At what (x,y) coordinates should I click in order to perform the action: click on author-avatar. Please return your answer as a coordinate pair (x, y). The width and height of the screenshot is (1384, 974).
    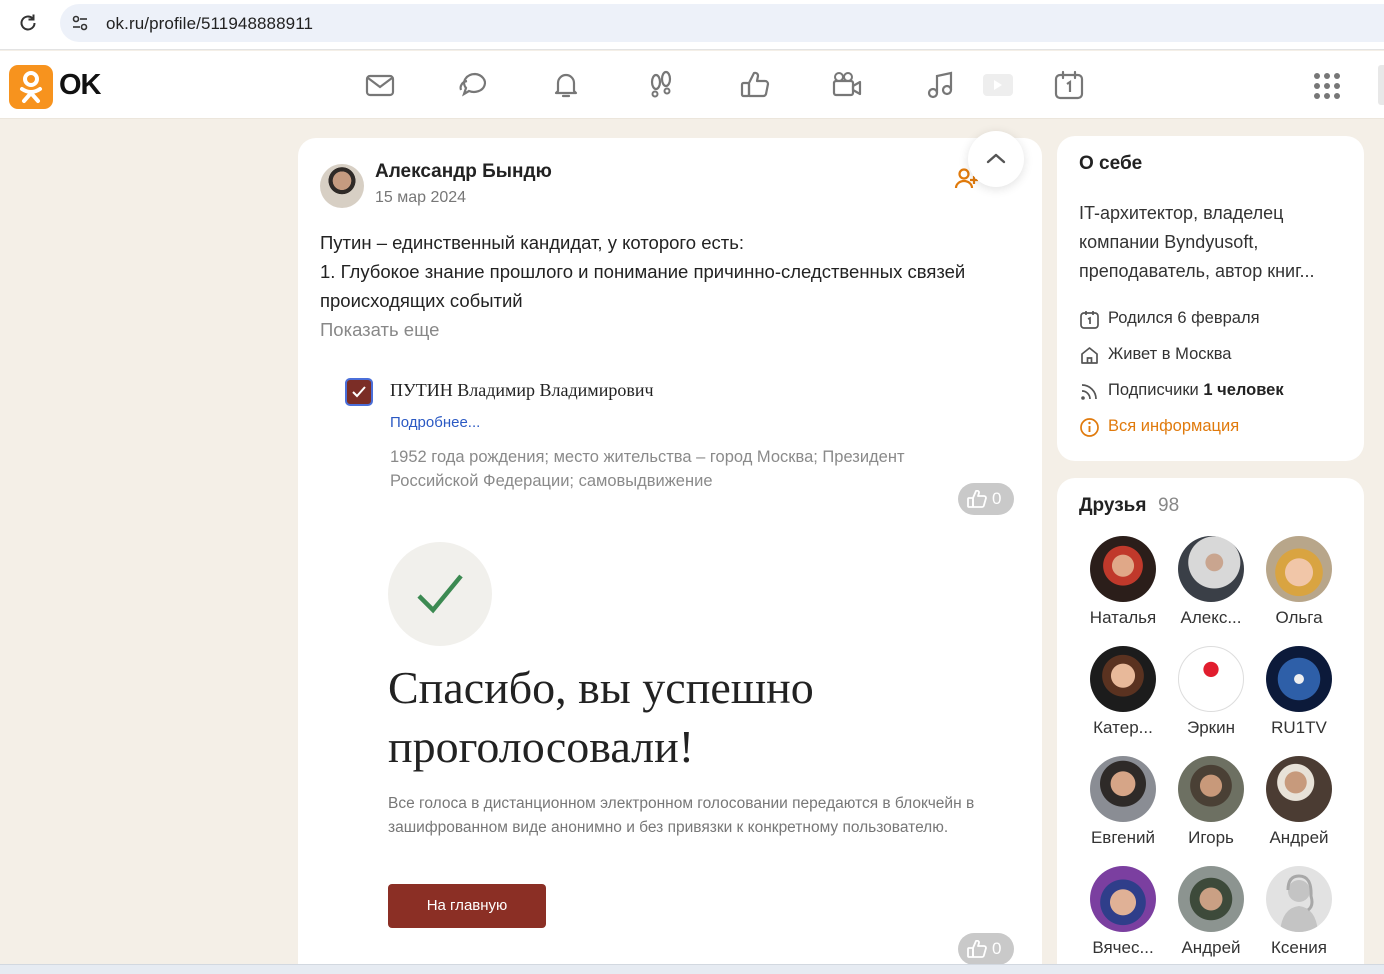
    Looking at the image, I should click on (342, 186).